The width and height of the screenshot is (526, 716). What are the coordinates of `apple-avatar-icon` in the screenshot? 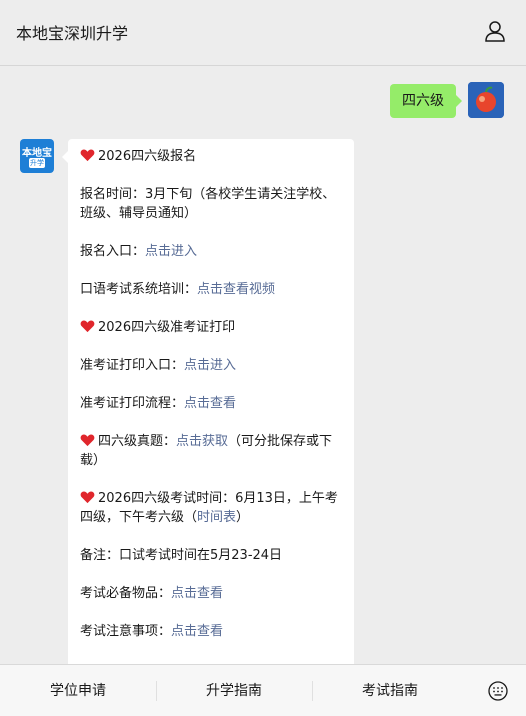 It's located at (486, 100).